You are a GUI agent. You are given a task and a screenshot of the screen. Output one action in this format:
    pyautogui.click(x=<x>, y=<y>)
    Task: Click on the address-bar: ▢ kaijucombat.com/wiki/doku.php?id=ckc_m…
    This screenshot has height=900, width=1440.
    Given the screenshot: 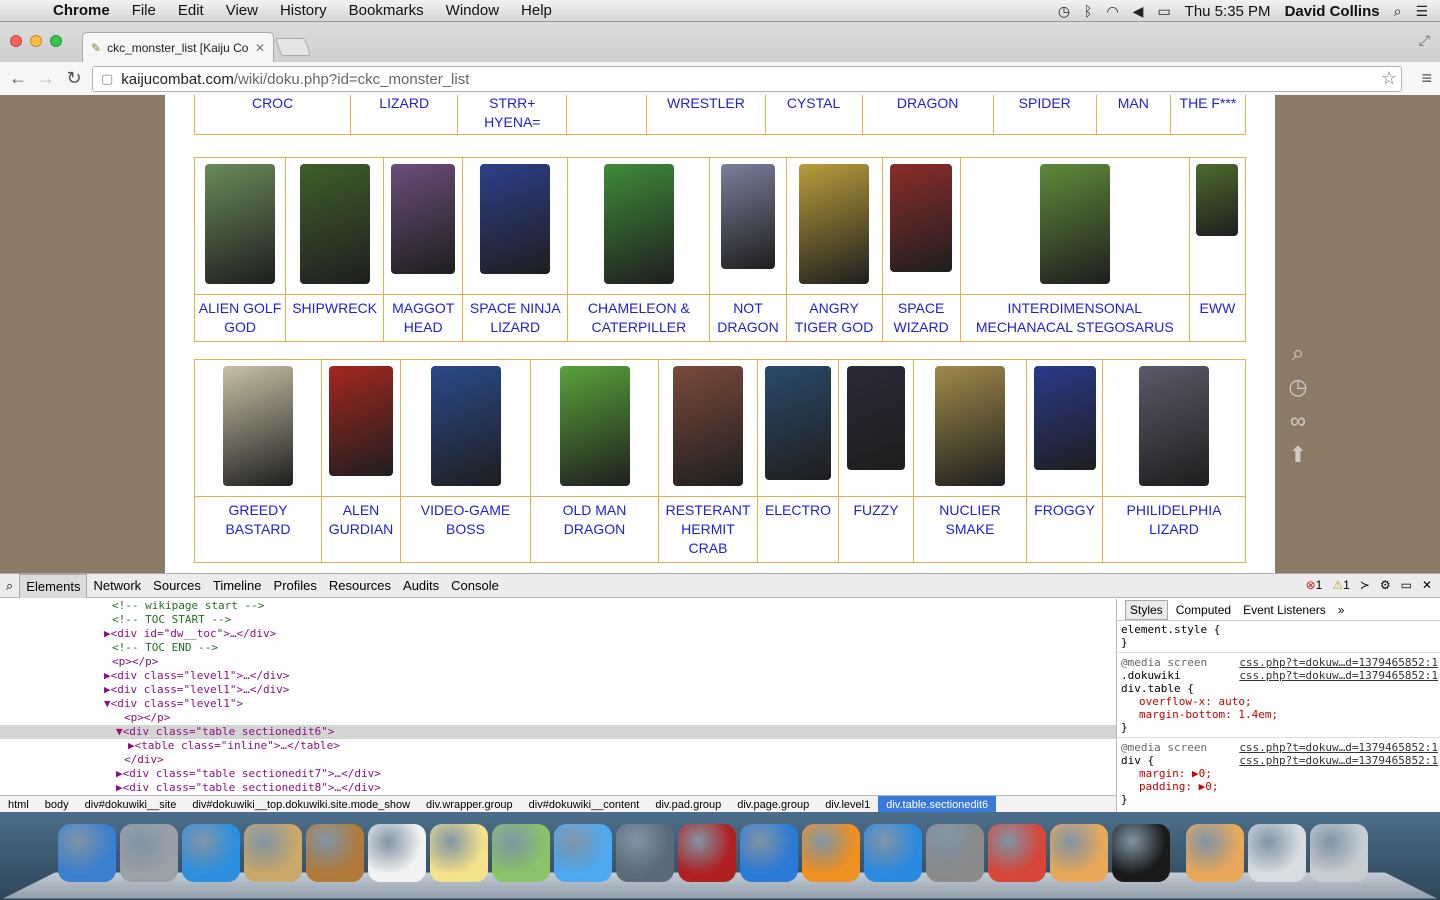 What is the action you would take?
    pyautogui.click(x=747, y=79)
    